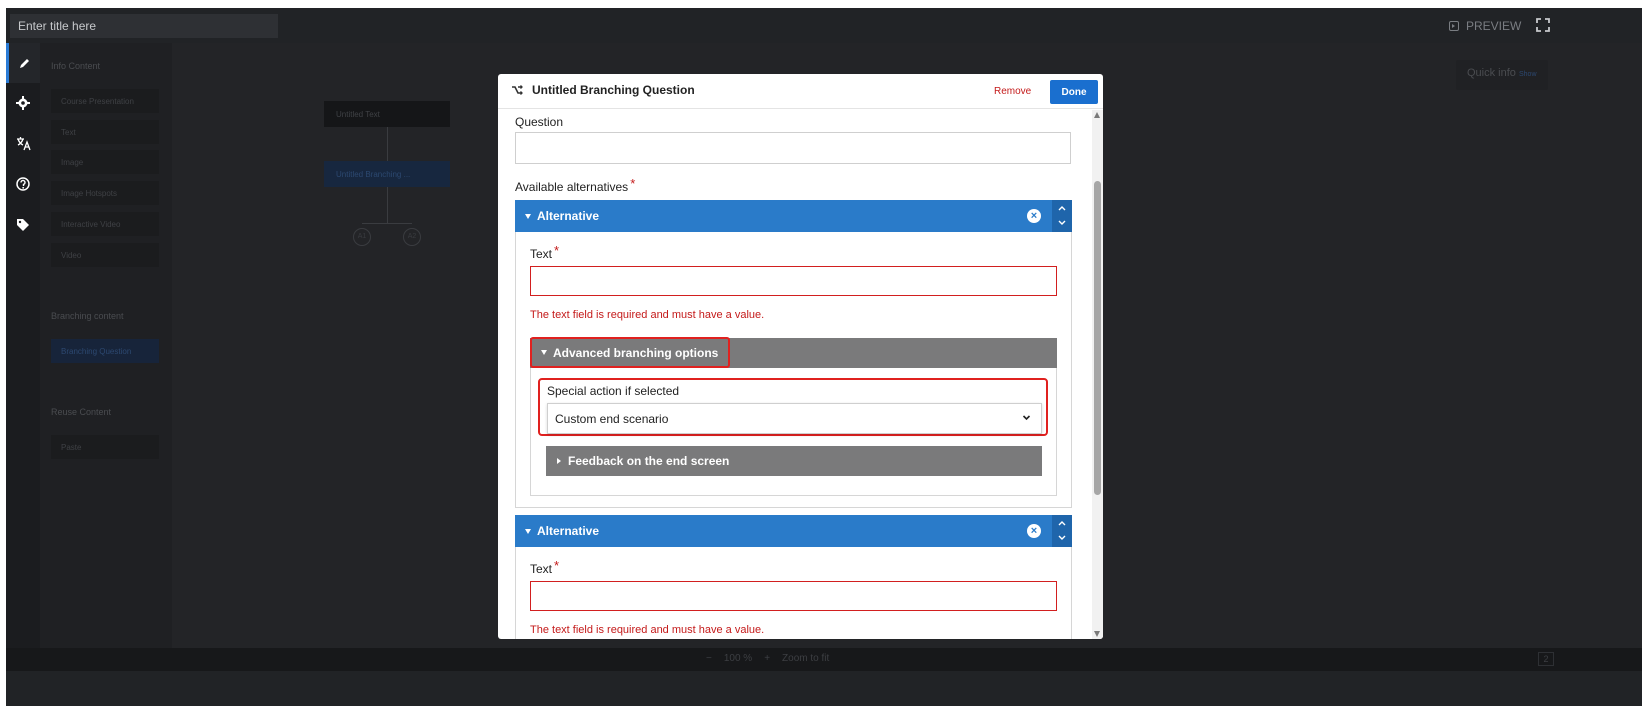 This screenshot has width=1647, height=708. I want to click on panel-item-label: Course Presentation, so click(97, 101).